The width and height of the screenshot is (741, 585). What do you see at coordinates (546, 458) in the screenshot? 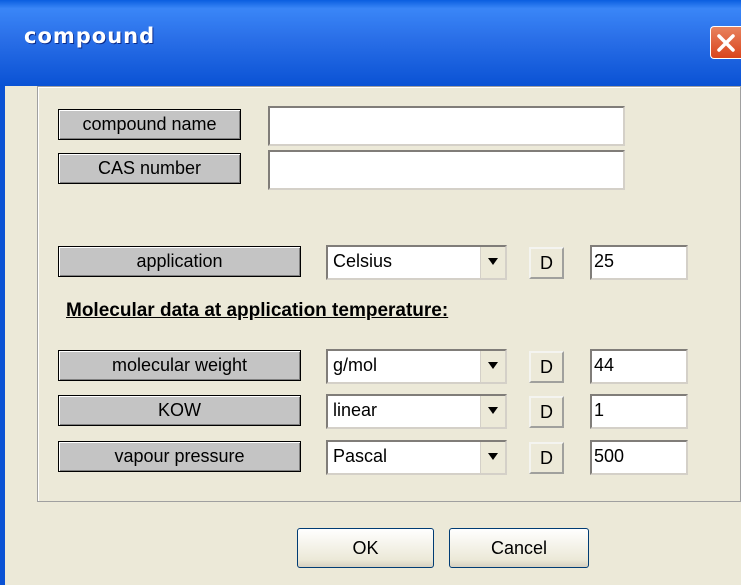
I see `vapour-pressure-default-button: D` at bounding box center [546, 458].